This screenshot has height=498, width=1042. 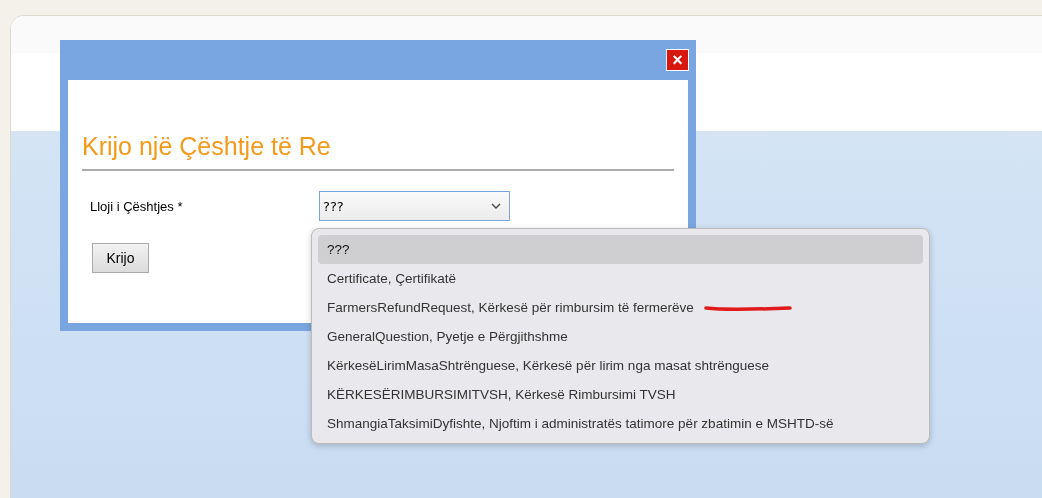 What do you see at coordinates (620, 365) in the screenshot?
I see `dropdown-option: KërkesëLirimMasaShtrënguese, Kërkesë për lirim nga masat shtrënguese` at bounding box center [620, 365].